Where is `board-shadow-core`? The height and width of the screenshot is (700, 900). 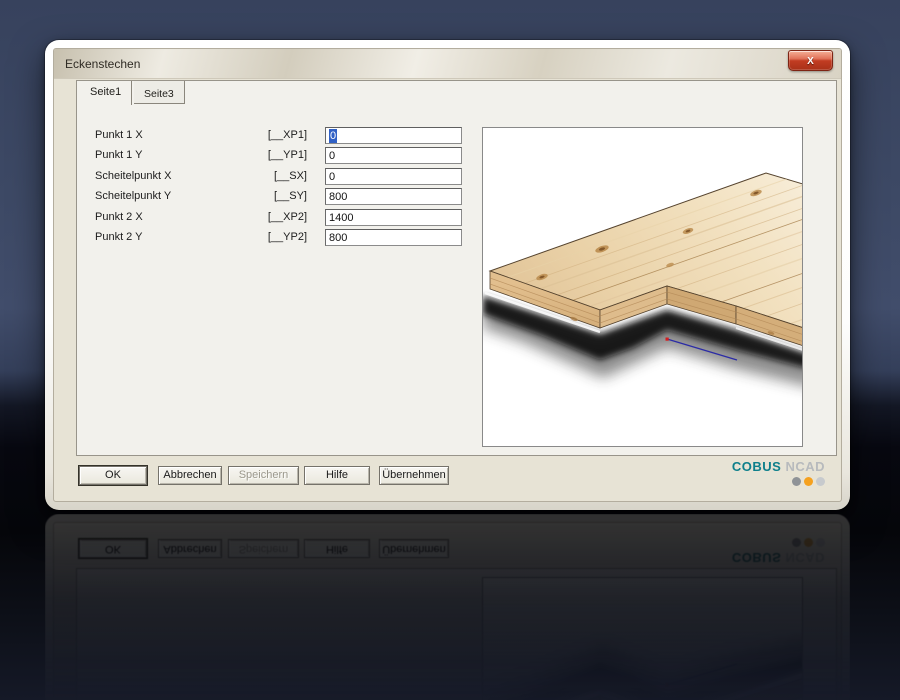 board-shadow-core is located at coordinates (642, 676).